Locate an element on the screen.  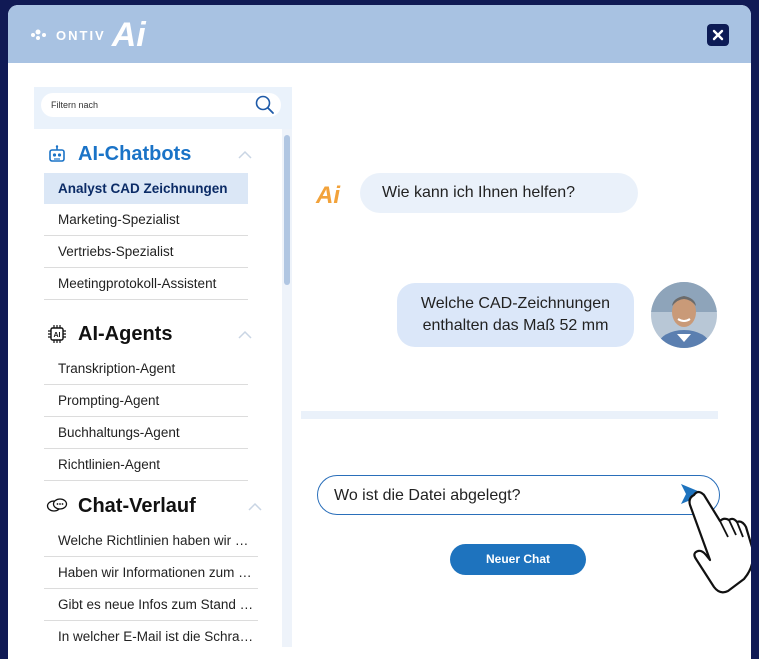
sidebar-item-transkription: Transkription-Agent is located at coordinates (146, 369).